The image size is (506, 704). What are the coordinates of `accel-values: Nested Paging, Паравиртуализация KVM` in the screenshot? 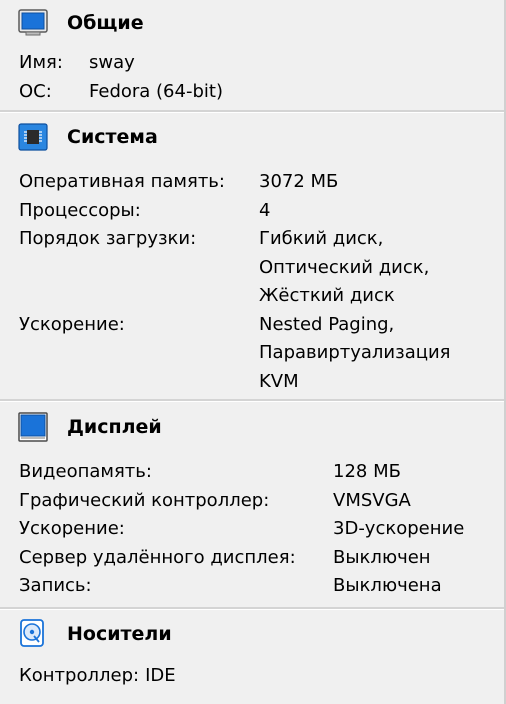 It's located at (355, 354).